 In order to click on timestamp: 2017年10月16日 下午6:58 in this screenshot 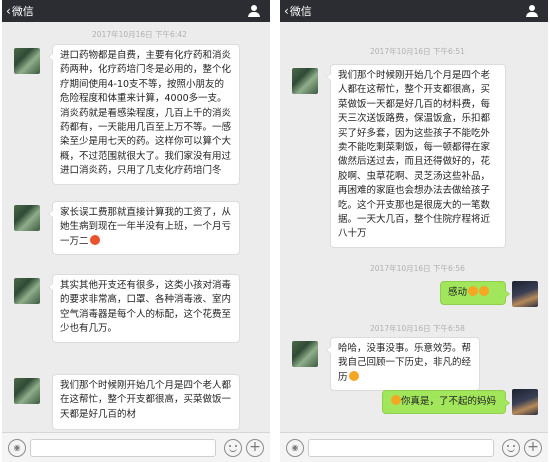, I will do `click(417, 328)`.